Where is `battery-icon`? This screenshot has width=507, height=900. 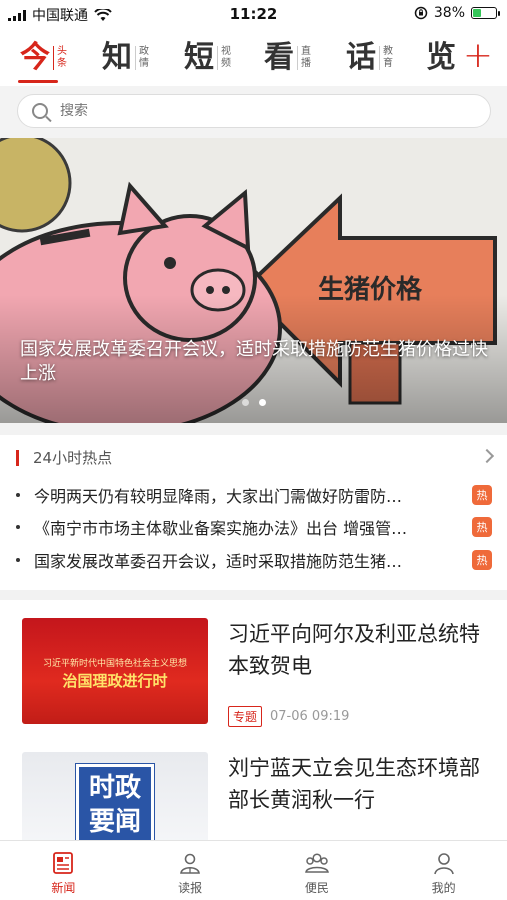
battery-icon is located at coordinates (485, 13).